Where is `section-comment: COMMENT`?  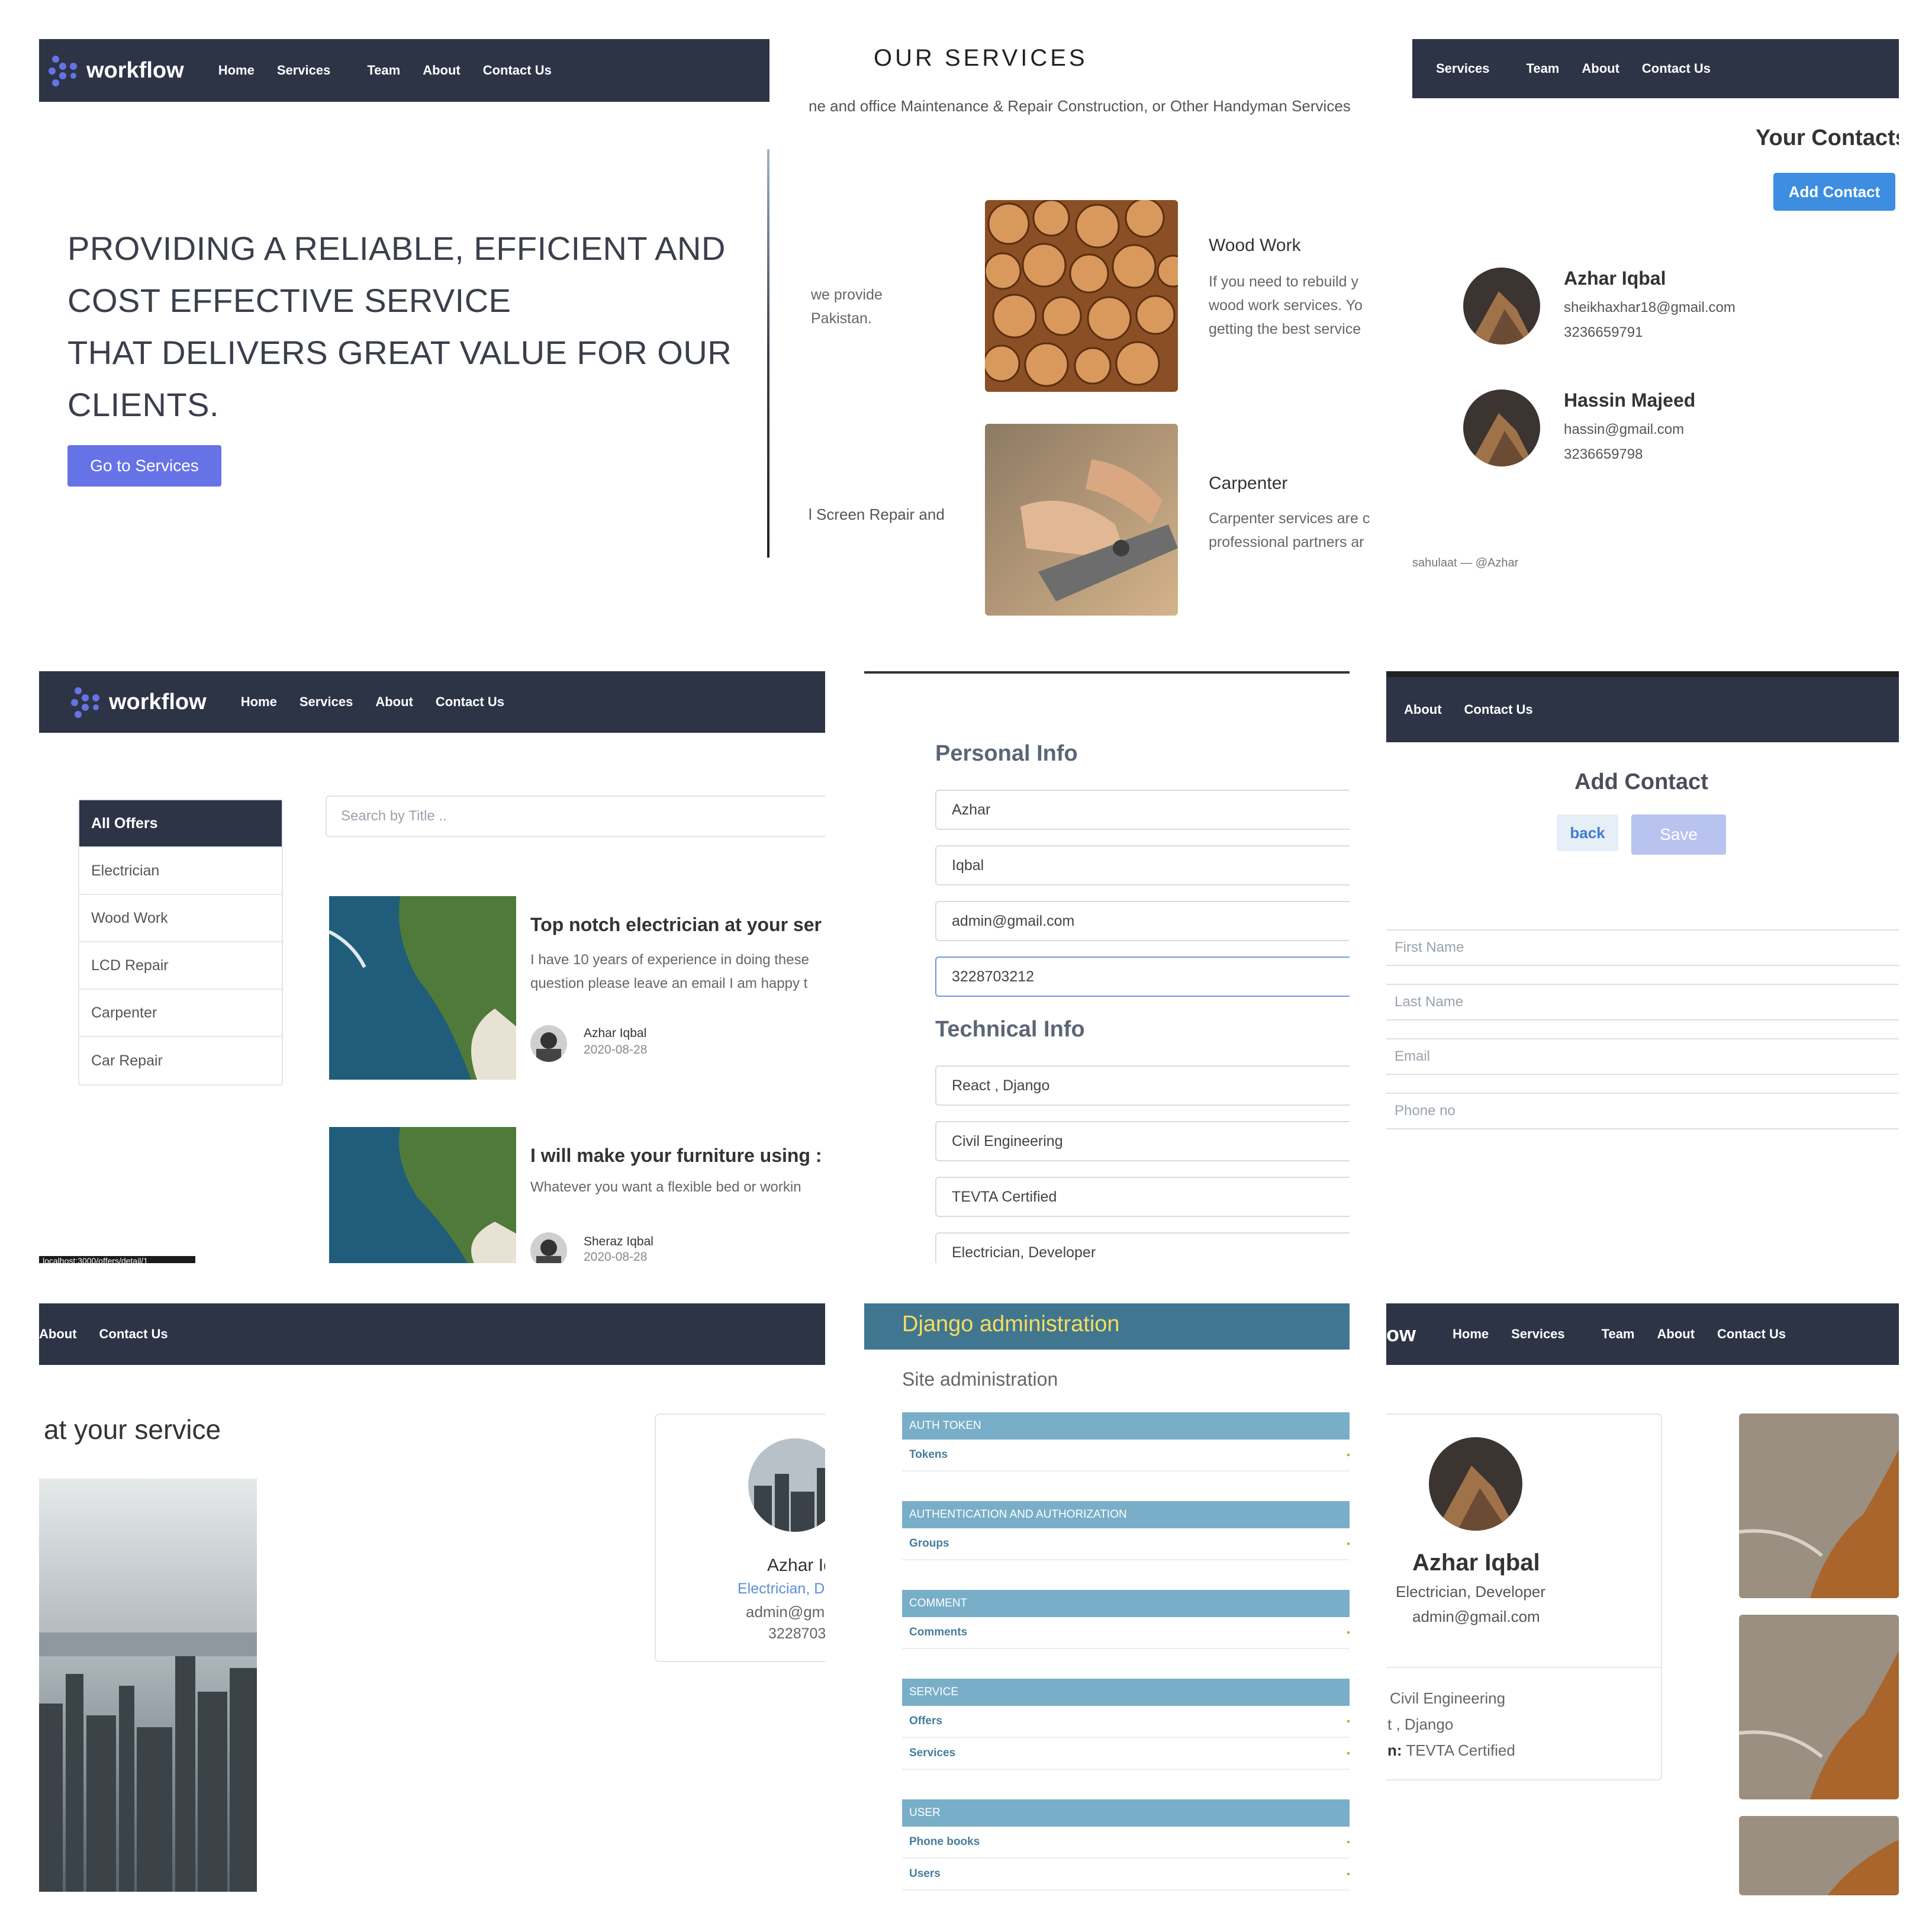
section-comment: COMMENT is located at coordinates (1126, 1603).